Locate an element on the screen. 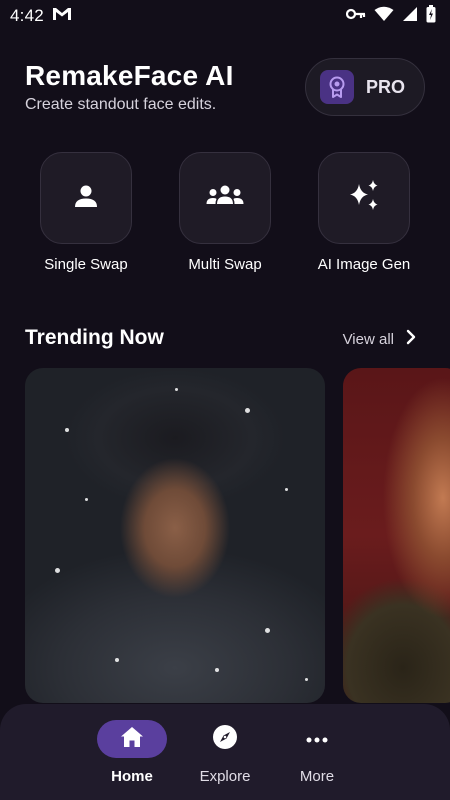 This screenshot has height=800, width=450. multi-swap-tile is located at coordinates (225, 198).